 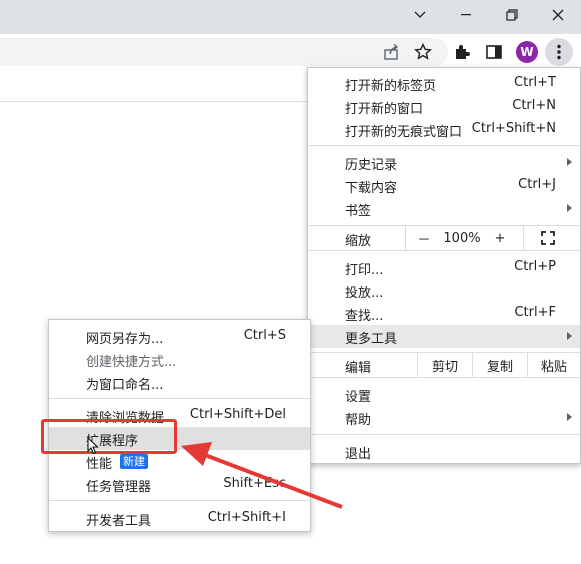 I want to click on close-icon, so click(x=558, y=15).